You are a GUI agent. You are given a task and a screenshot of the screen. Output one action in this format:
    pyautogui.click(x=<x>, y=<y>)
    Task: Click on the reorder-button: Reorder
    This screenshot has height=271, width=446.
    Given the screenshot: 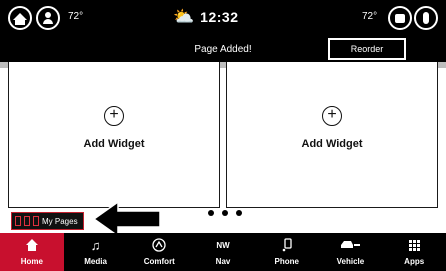 What is the action you would take?
    pyautogui.click(x=367, y=49)
    